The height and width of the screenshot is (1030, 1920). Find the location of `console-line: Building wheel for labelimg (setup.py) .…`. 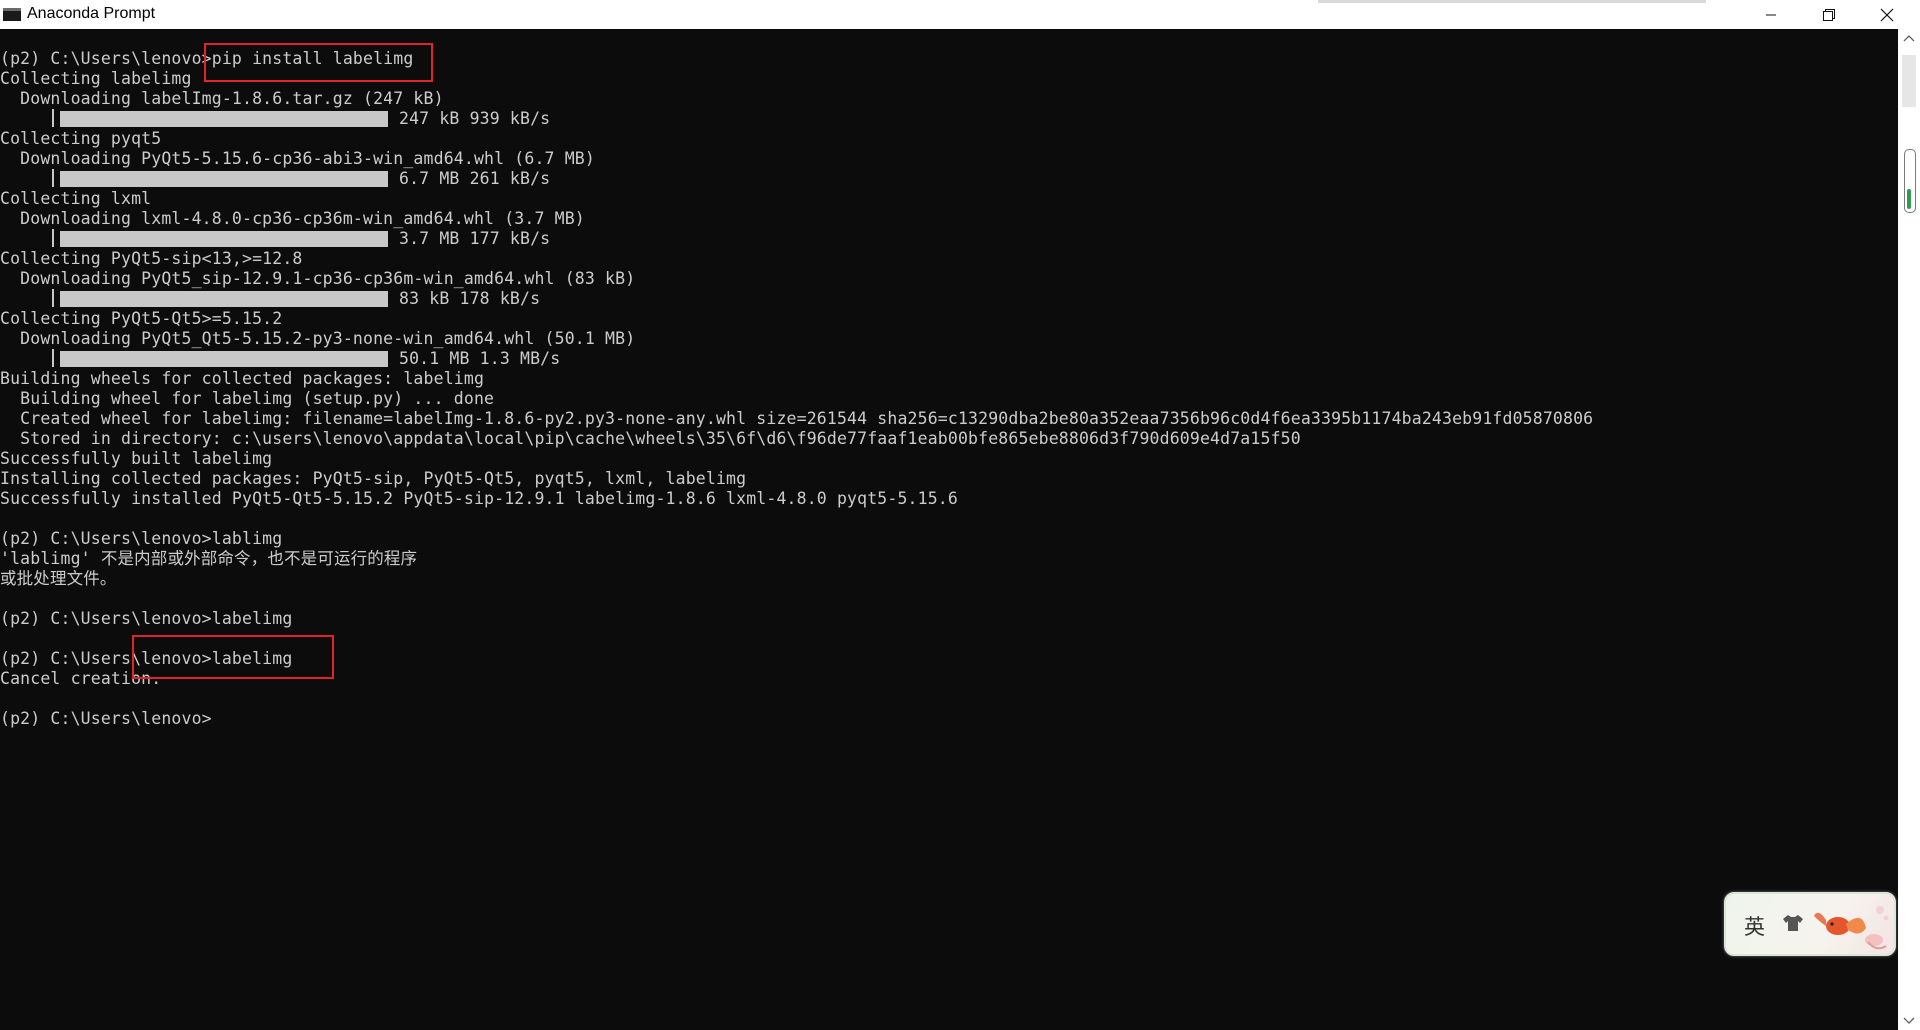

console-line: Building wheel for labelimg (setup.py) .… is located at coordinates (247, 398).